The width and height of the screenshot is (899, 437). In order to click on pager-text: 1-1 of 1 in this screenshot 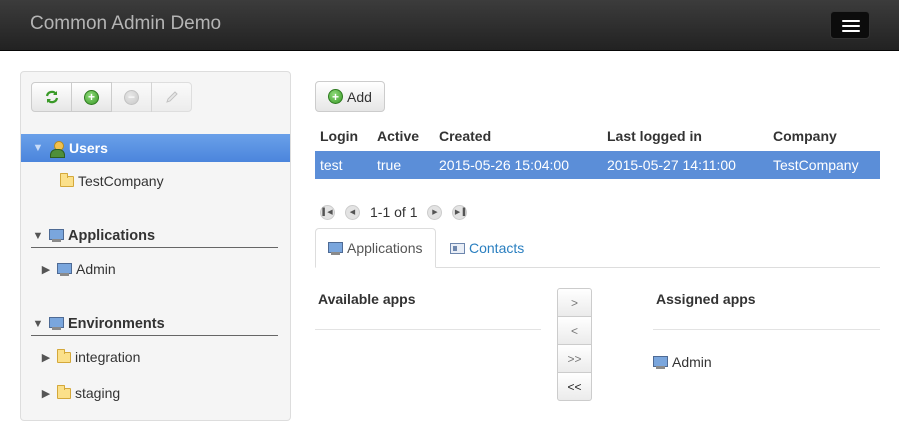, I will do `click(394, 212)`.